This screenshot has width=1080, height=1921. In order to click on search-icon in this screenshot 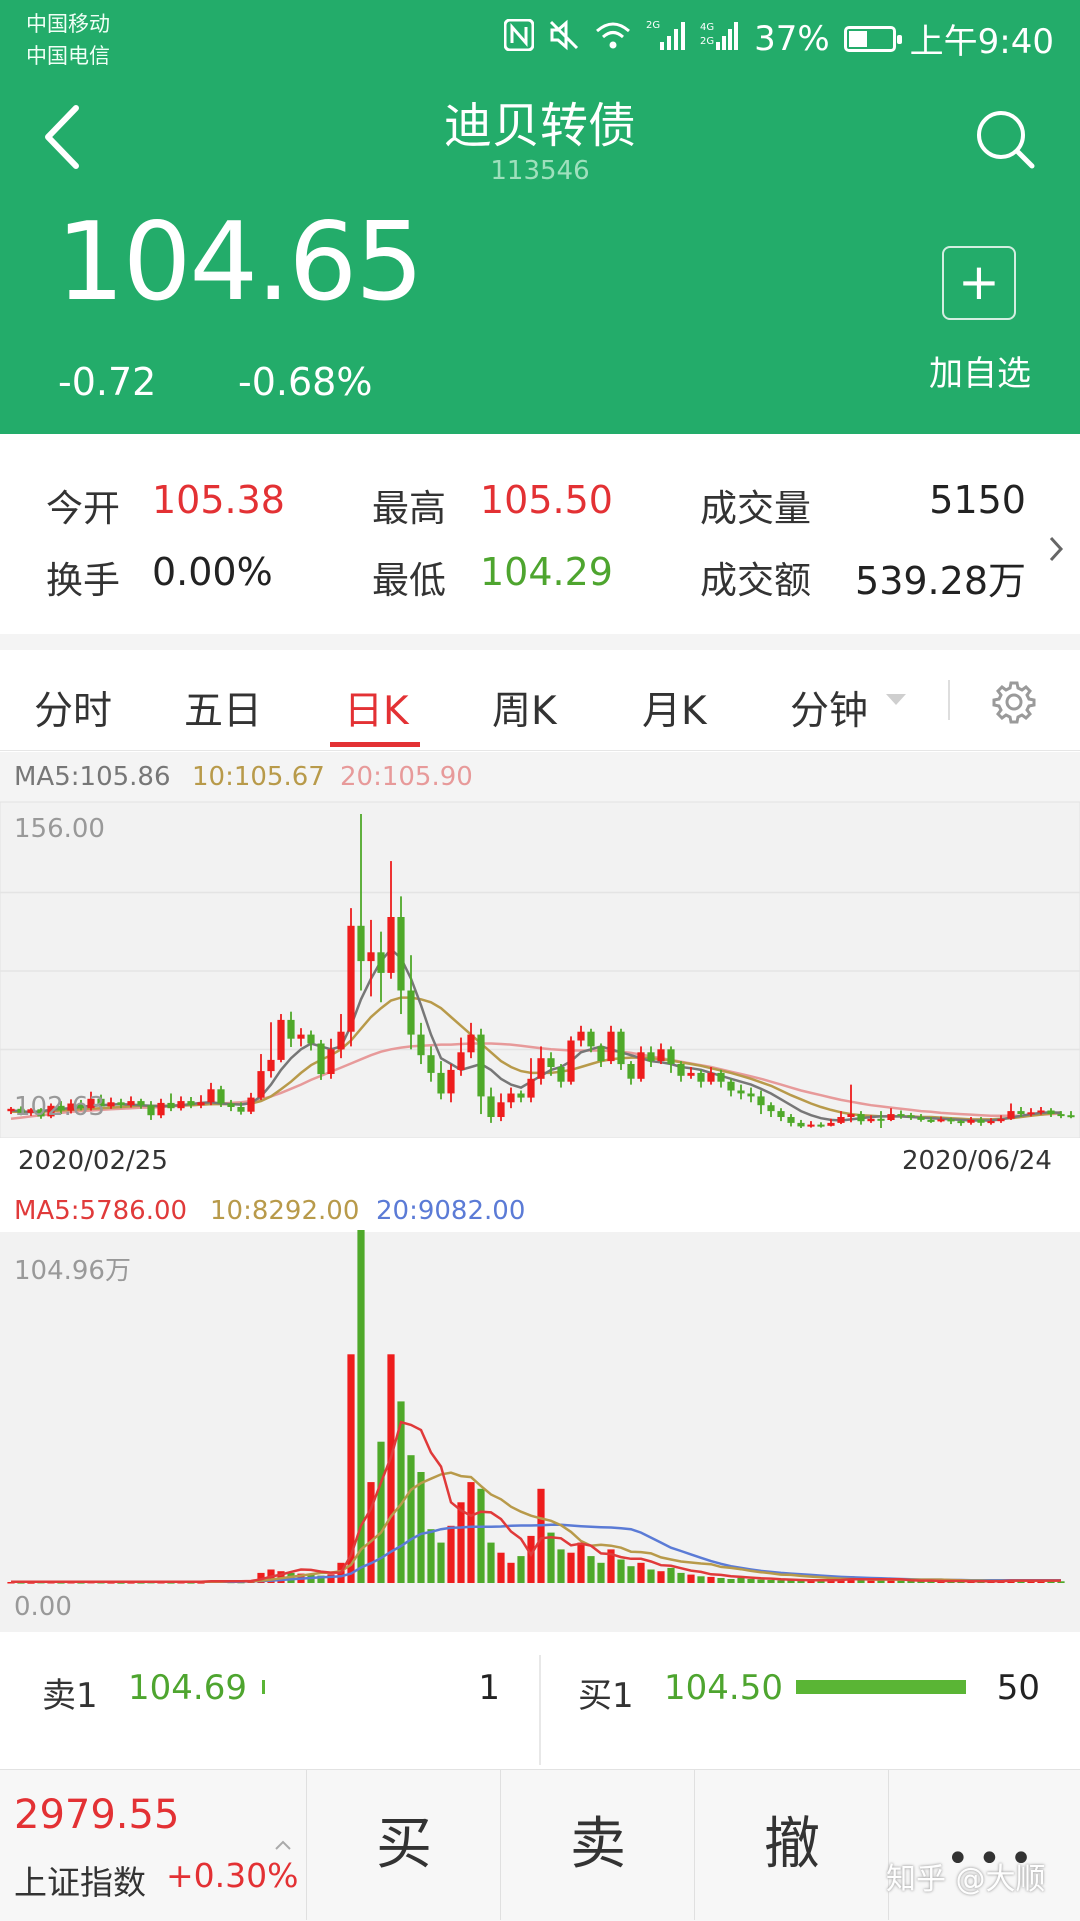, I will do `click(1006, 140)`.